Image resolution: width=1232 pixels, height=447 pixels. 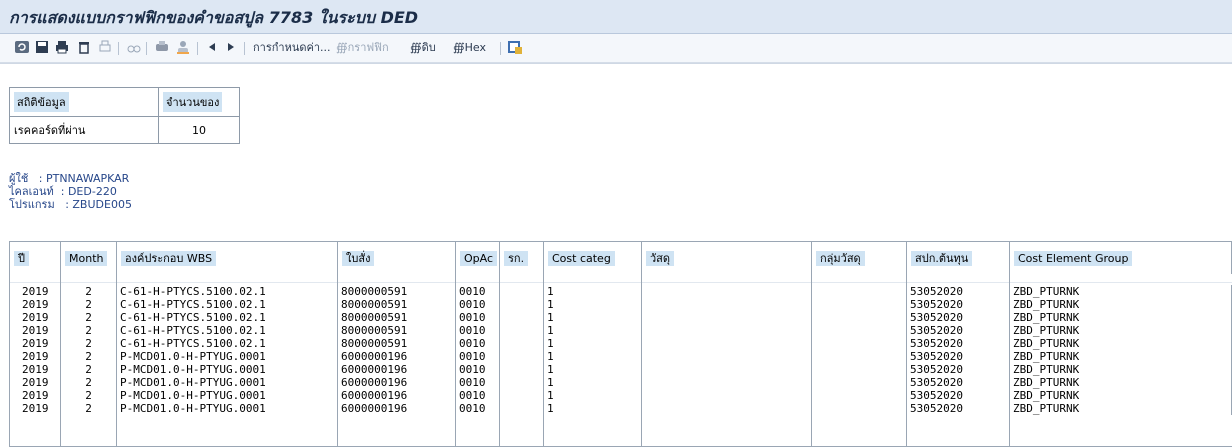 What do you see at coordinates (958, 258) in the screenshot?
I see `column-header: สปก.ต้นทุน` at bounding box center [958, 258].